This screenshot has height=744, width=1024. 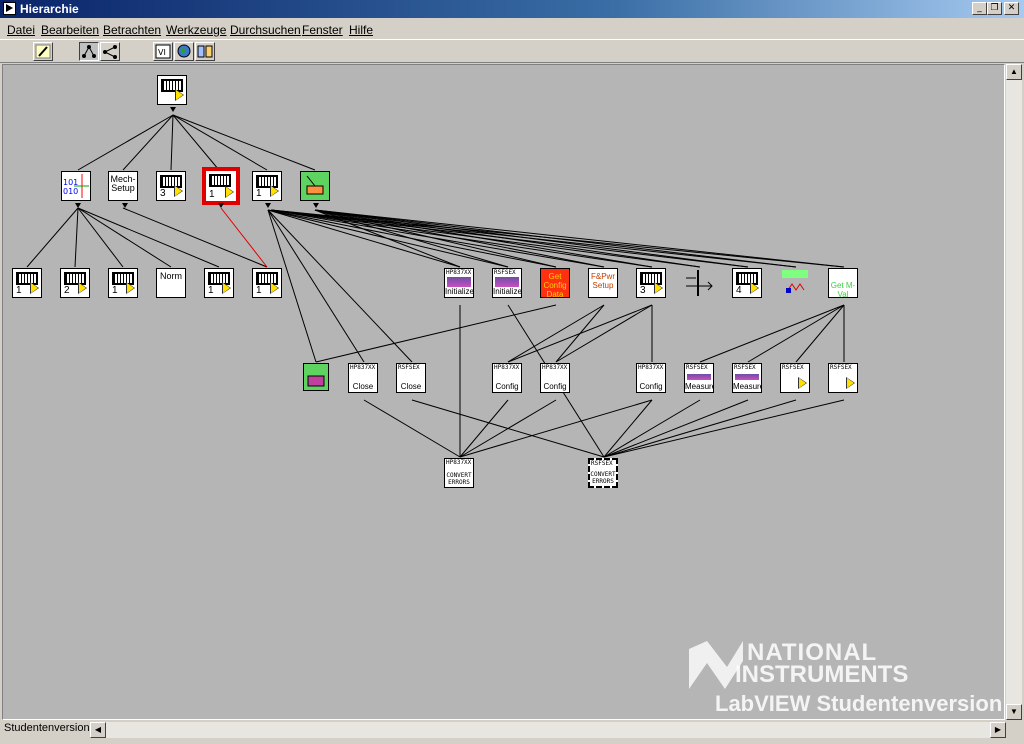 What do you see at coordinates (459, 473) in the screenshot?
I see `hp-convert-errors-node: HP837XX CONVERT ERRORS` at bounding box center [459, 473].